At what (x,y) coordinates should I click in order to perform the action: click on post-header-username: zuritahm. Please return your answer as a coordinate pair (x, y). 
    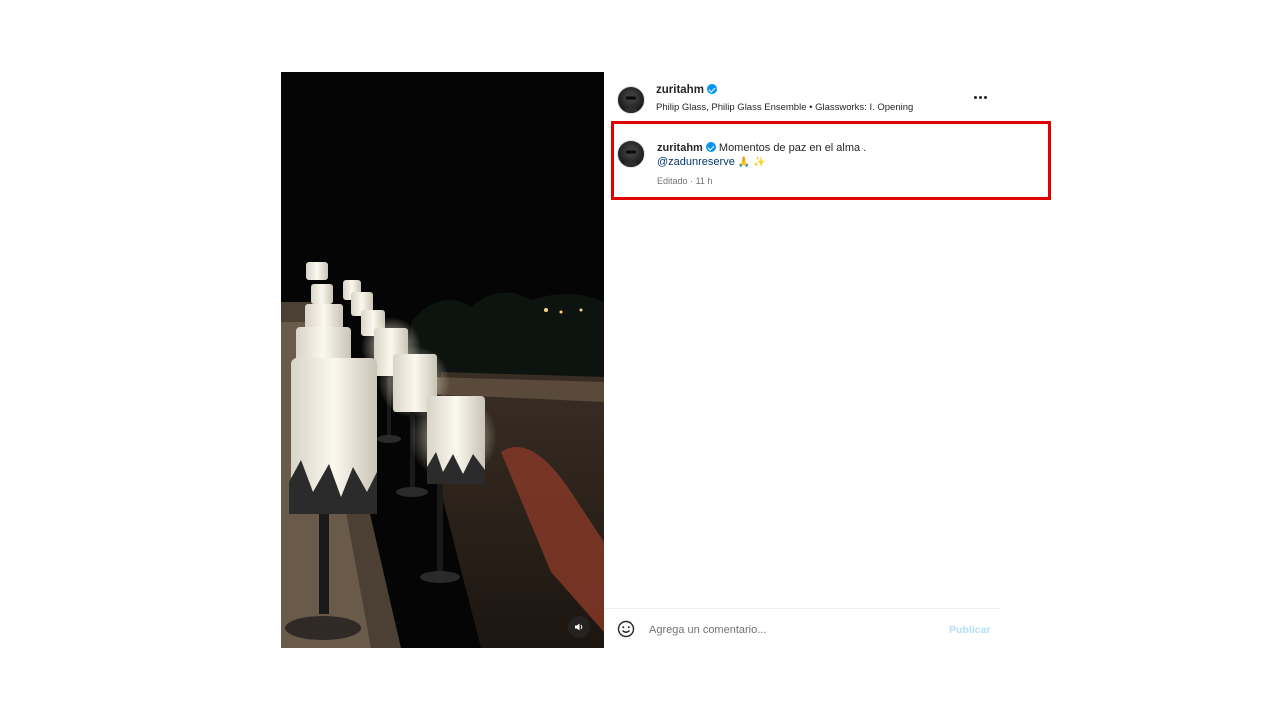
    Looking at the image, I should click on (686, 90).